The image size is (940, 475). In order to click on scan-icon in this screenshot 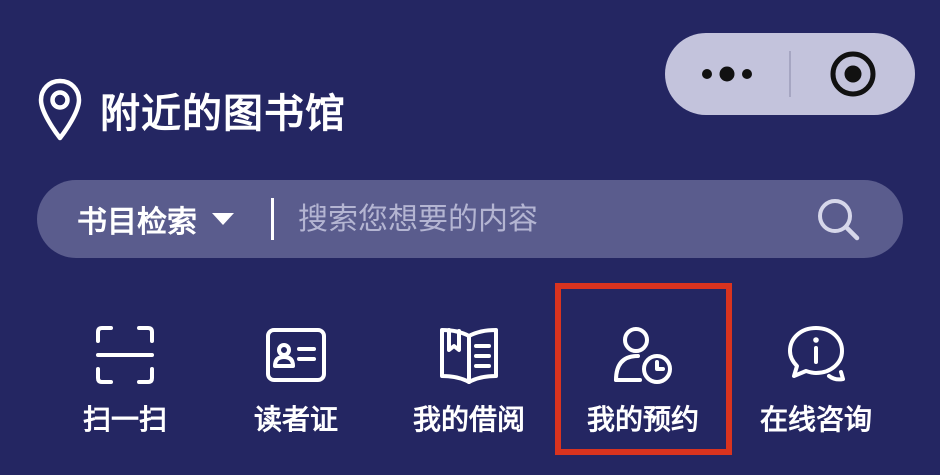, I will do `click(125, 355)`.